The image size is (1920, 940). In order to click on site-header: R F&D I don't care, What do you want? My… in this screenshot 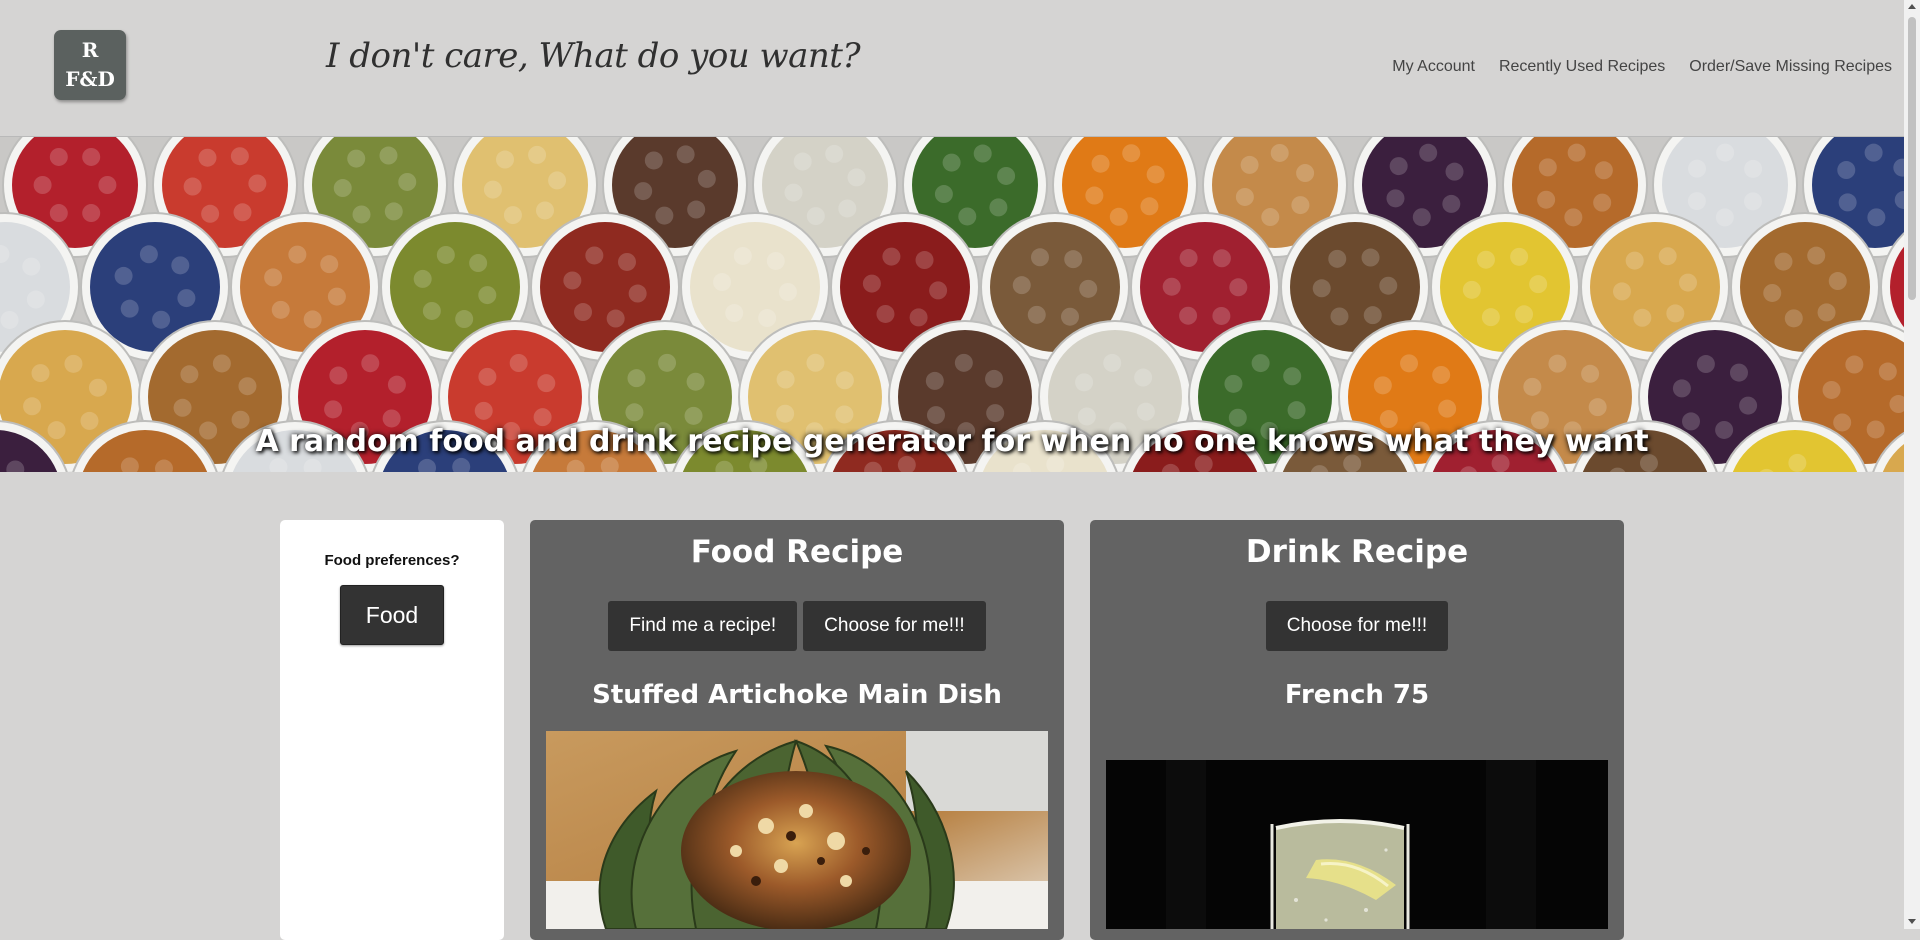, I will do `click(952, 68)`.